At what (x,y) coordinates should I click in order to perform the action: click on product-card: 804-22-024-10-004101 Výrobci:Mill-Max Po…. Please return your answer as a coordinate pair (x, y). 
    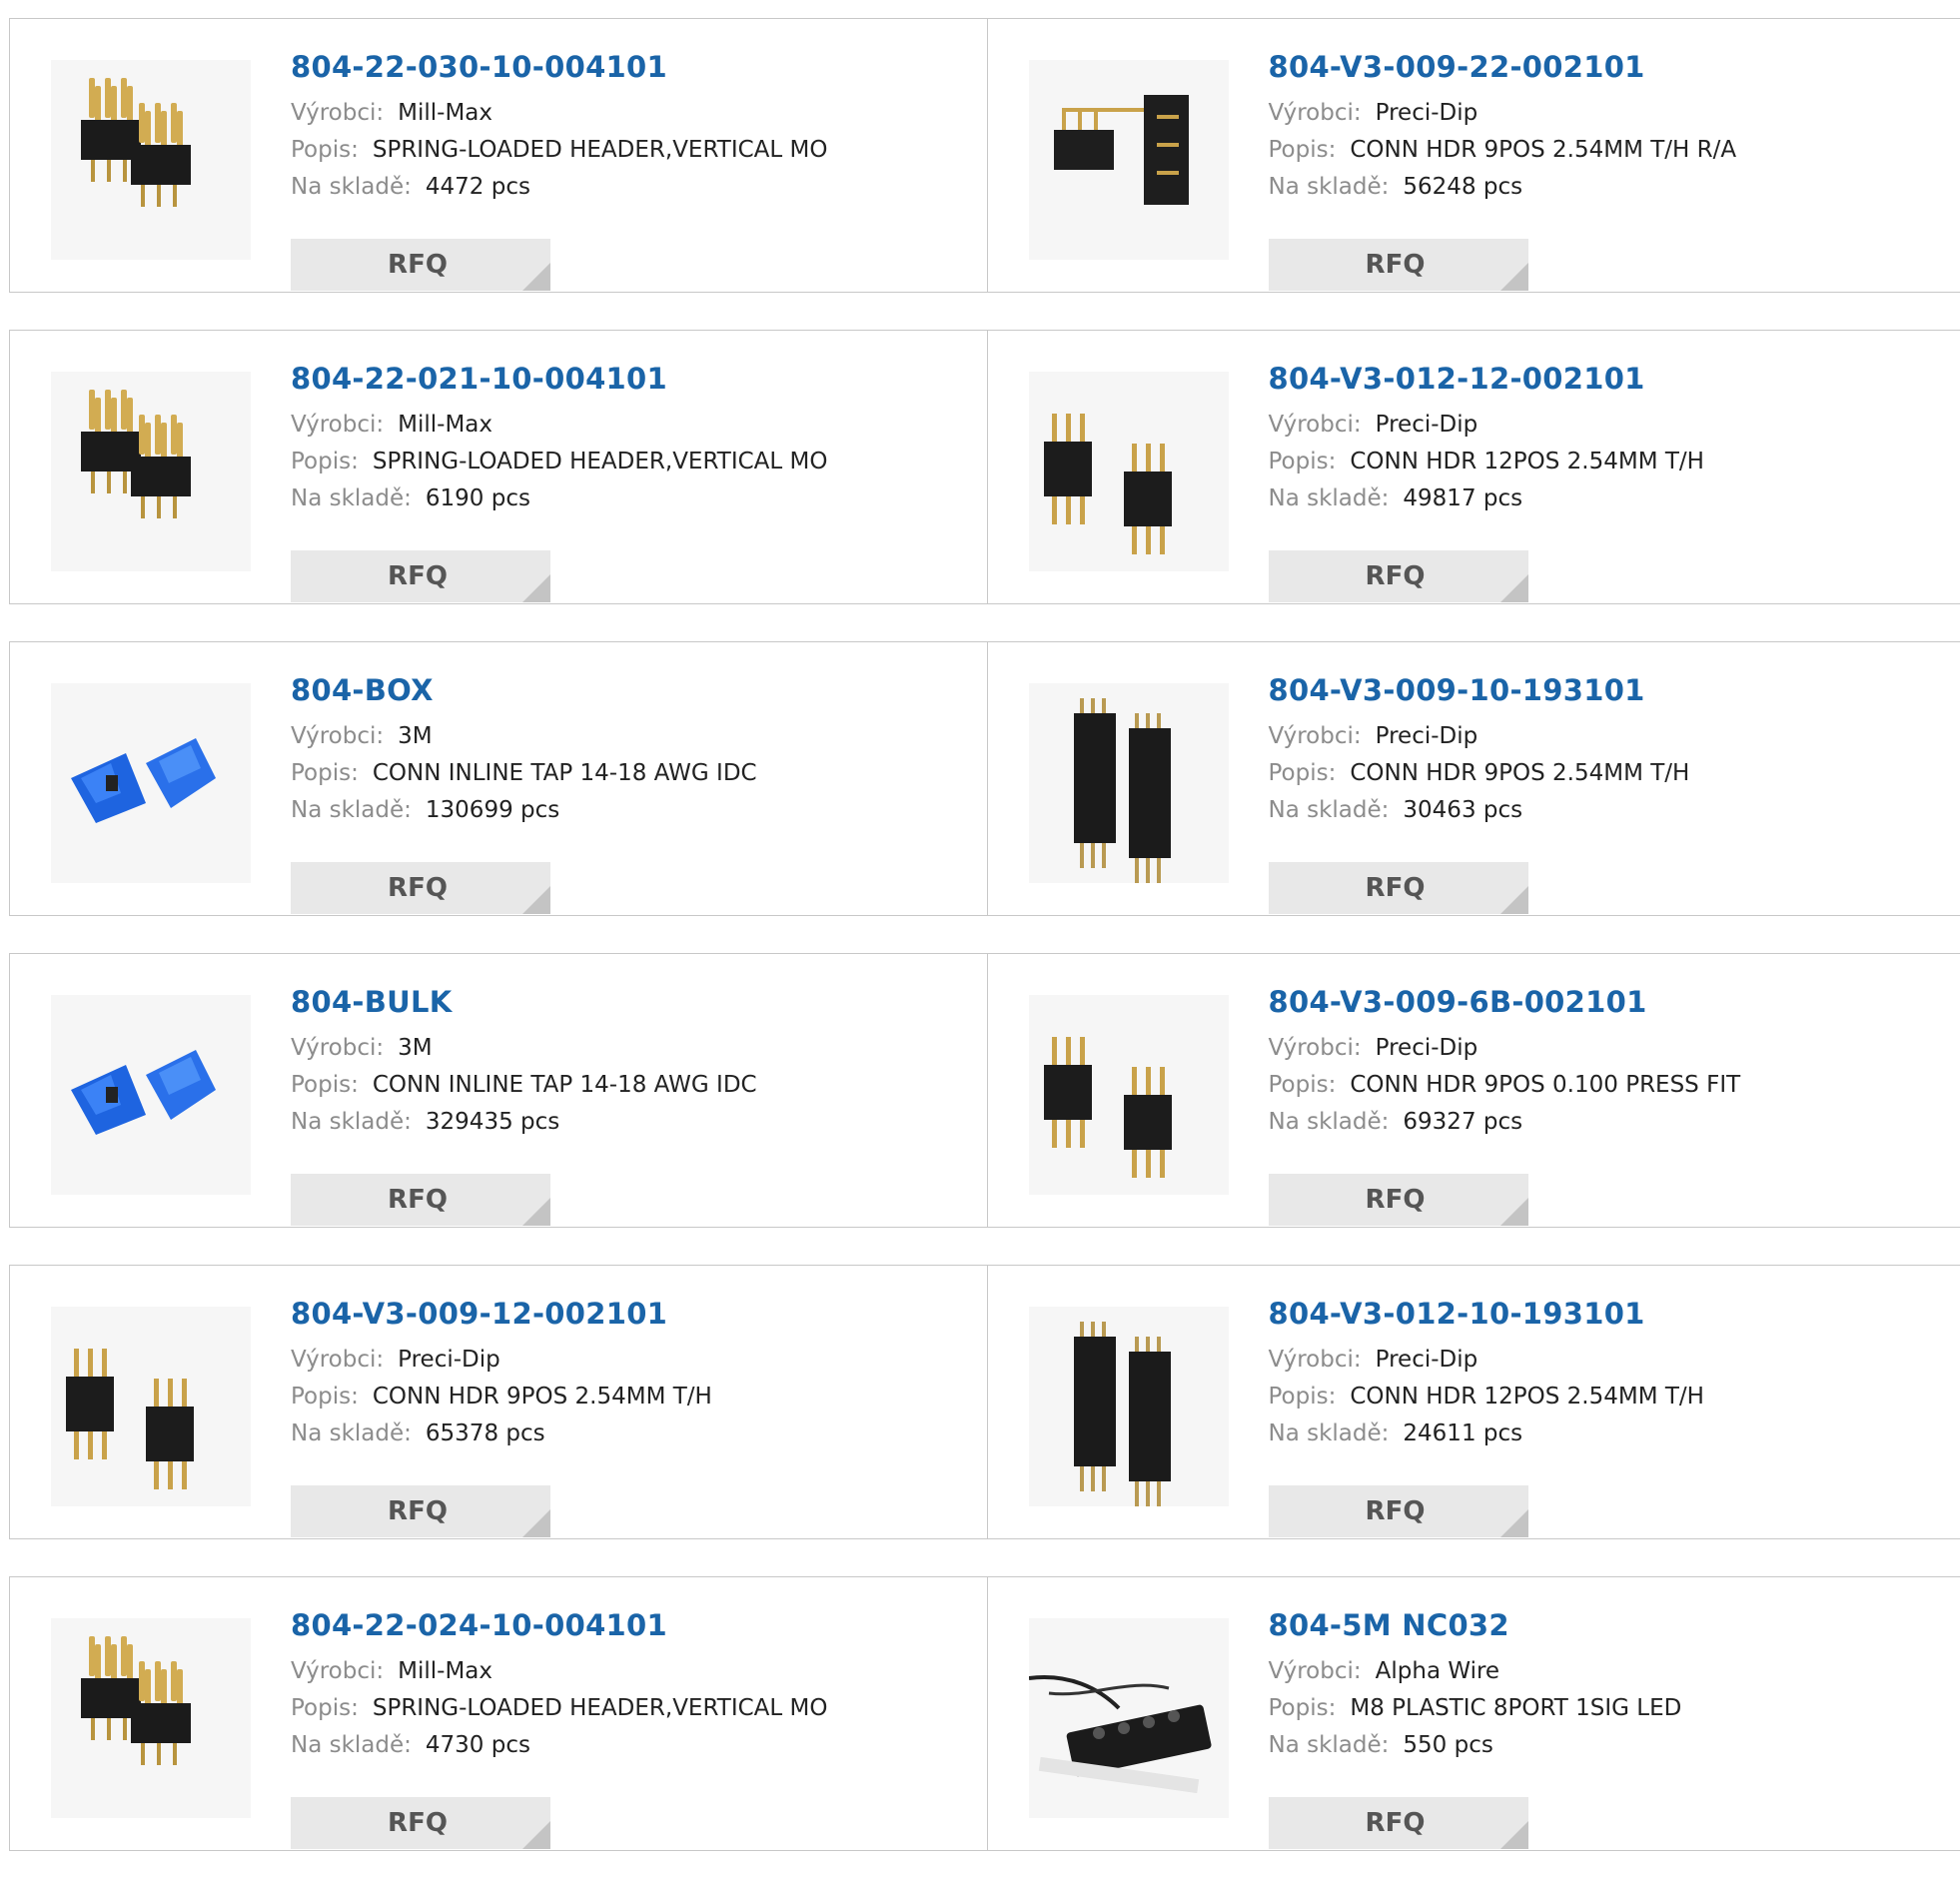
    Looking at the image, I should click on (498, 1713).